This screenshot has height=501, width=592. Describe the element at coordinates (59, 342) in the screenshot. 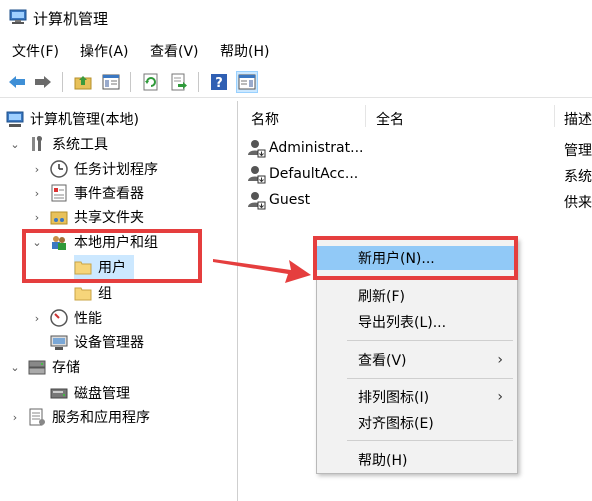

I see `device-manager-icon` at that location.